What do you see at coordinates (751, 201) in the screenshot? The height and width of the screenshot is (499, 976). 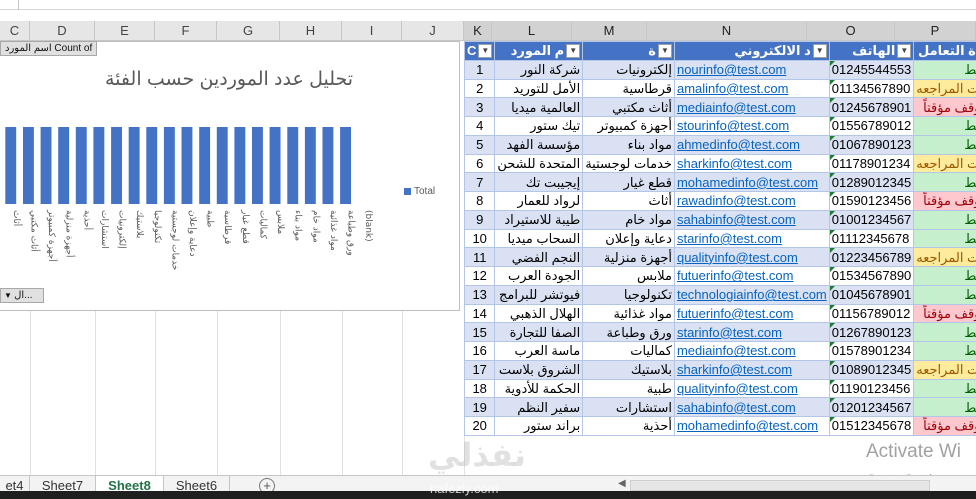 I see `email-link: rawadinfo@test.com` at bounding box center [751, 201].